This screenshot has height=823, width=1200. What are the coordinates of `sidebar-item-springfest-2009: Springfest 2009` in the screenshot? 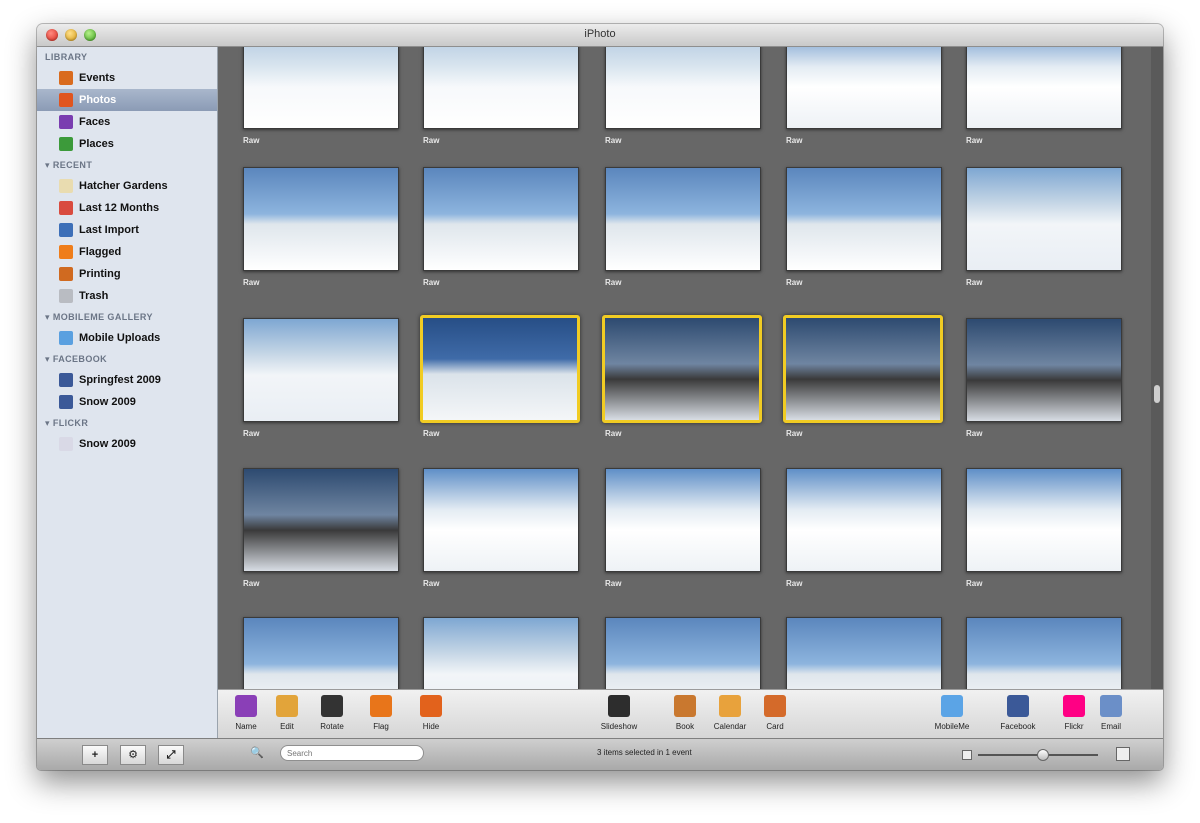 It's located at (127, 380).